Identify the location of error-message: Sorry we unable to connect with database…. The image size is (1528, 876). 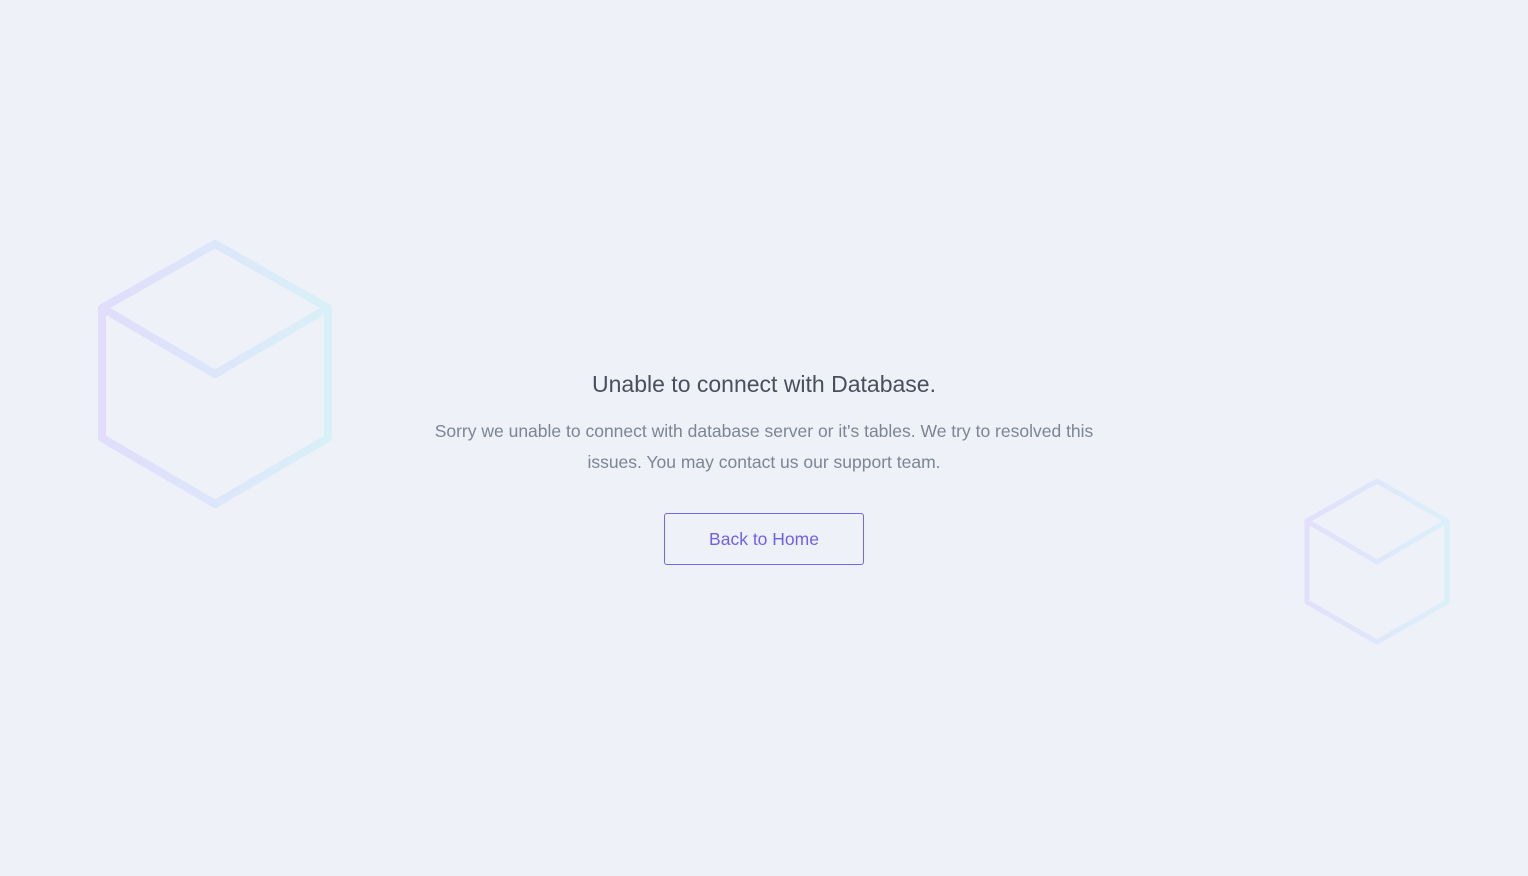
(764, 446).